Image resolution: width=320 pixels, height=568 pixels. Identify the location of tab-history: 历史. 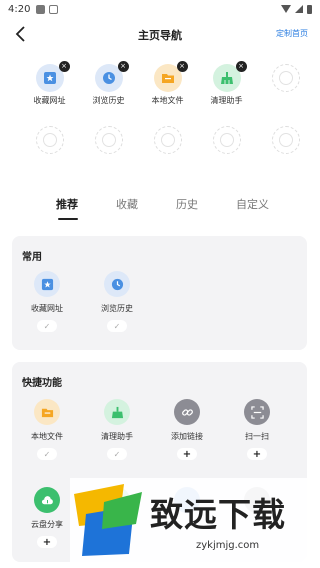
(206, 207).